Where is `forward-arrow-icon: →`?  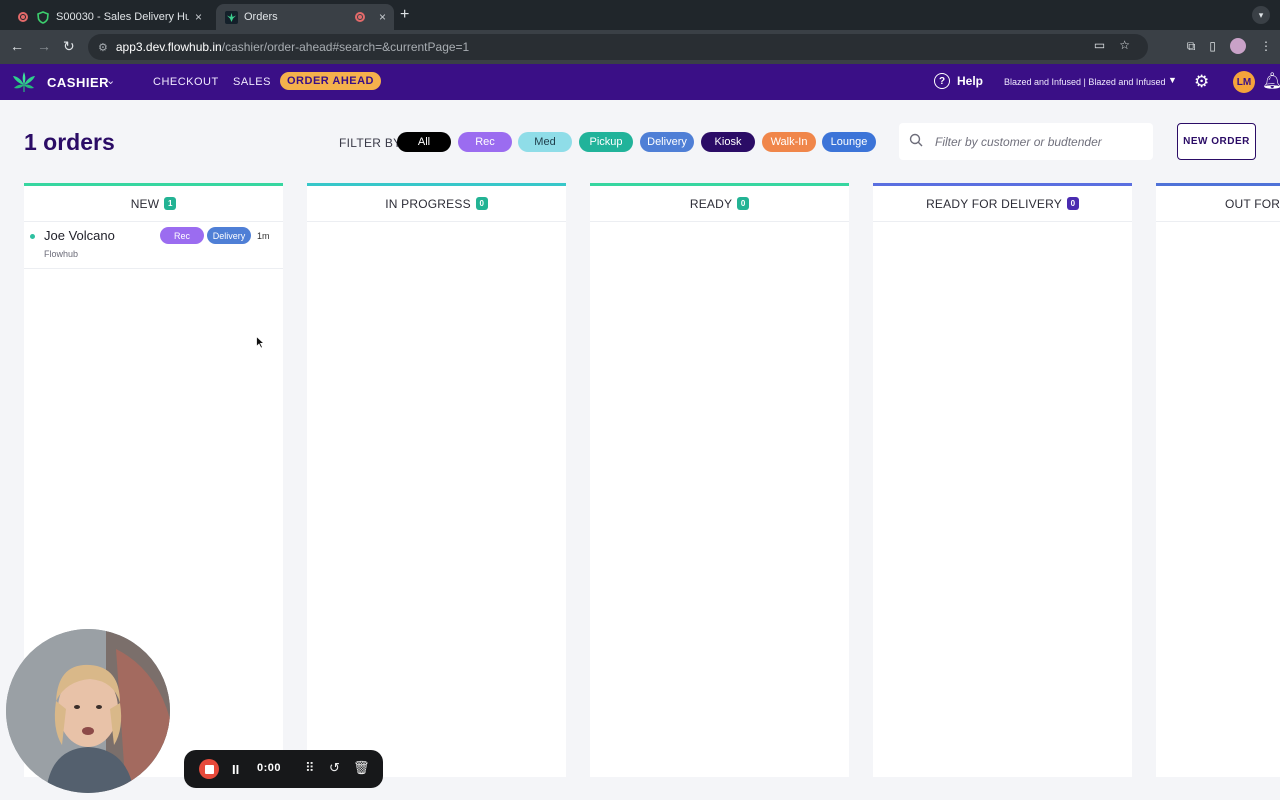
forward-arrow-icon: → is located at coordinates (44, 46).